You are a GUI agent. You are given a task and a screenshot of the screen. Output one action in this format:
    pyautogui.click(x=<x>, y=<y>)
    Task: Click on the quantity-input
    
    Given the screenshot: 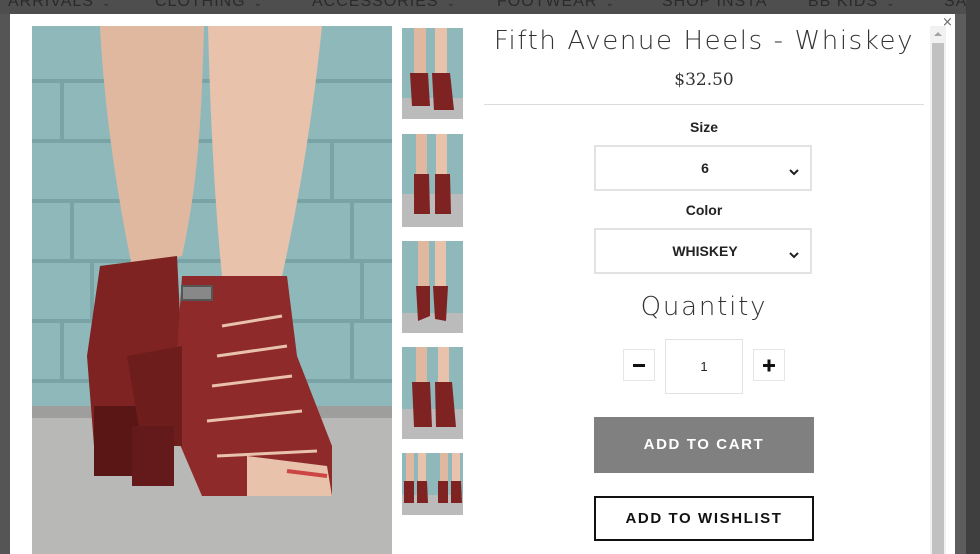 What is the action you would take?
    pyautogui.click(x=704, y=366)
    